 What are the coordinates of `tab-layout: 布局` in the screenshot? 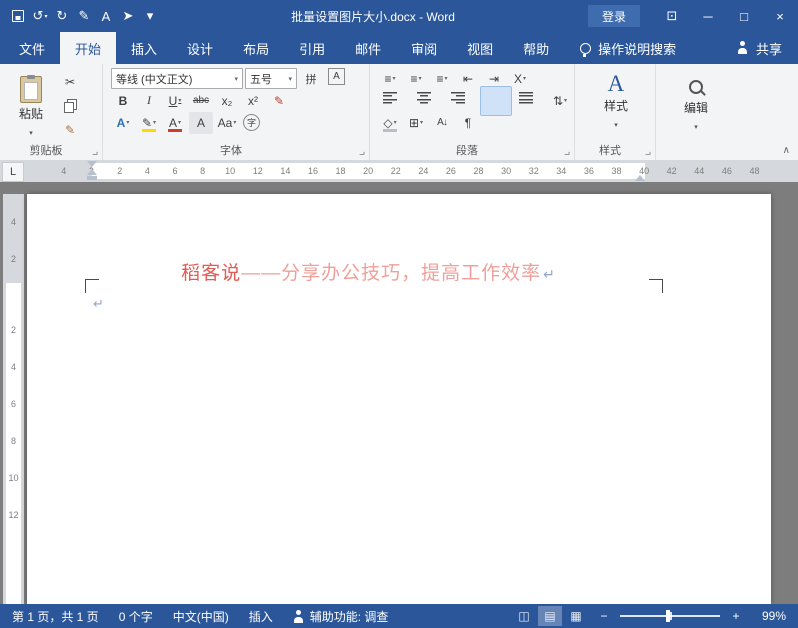 It's located at (256, 48).